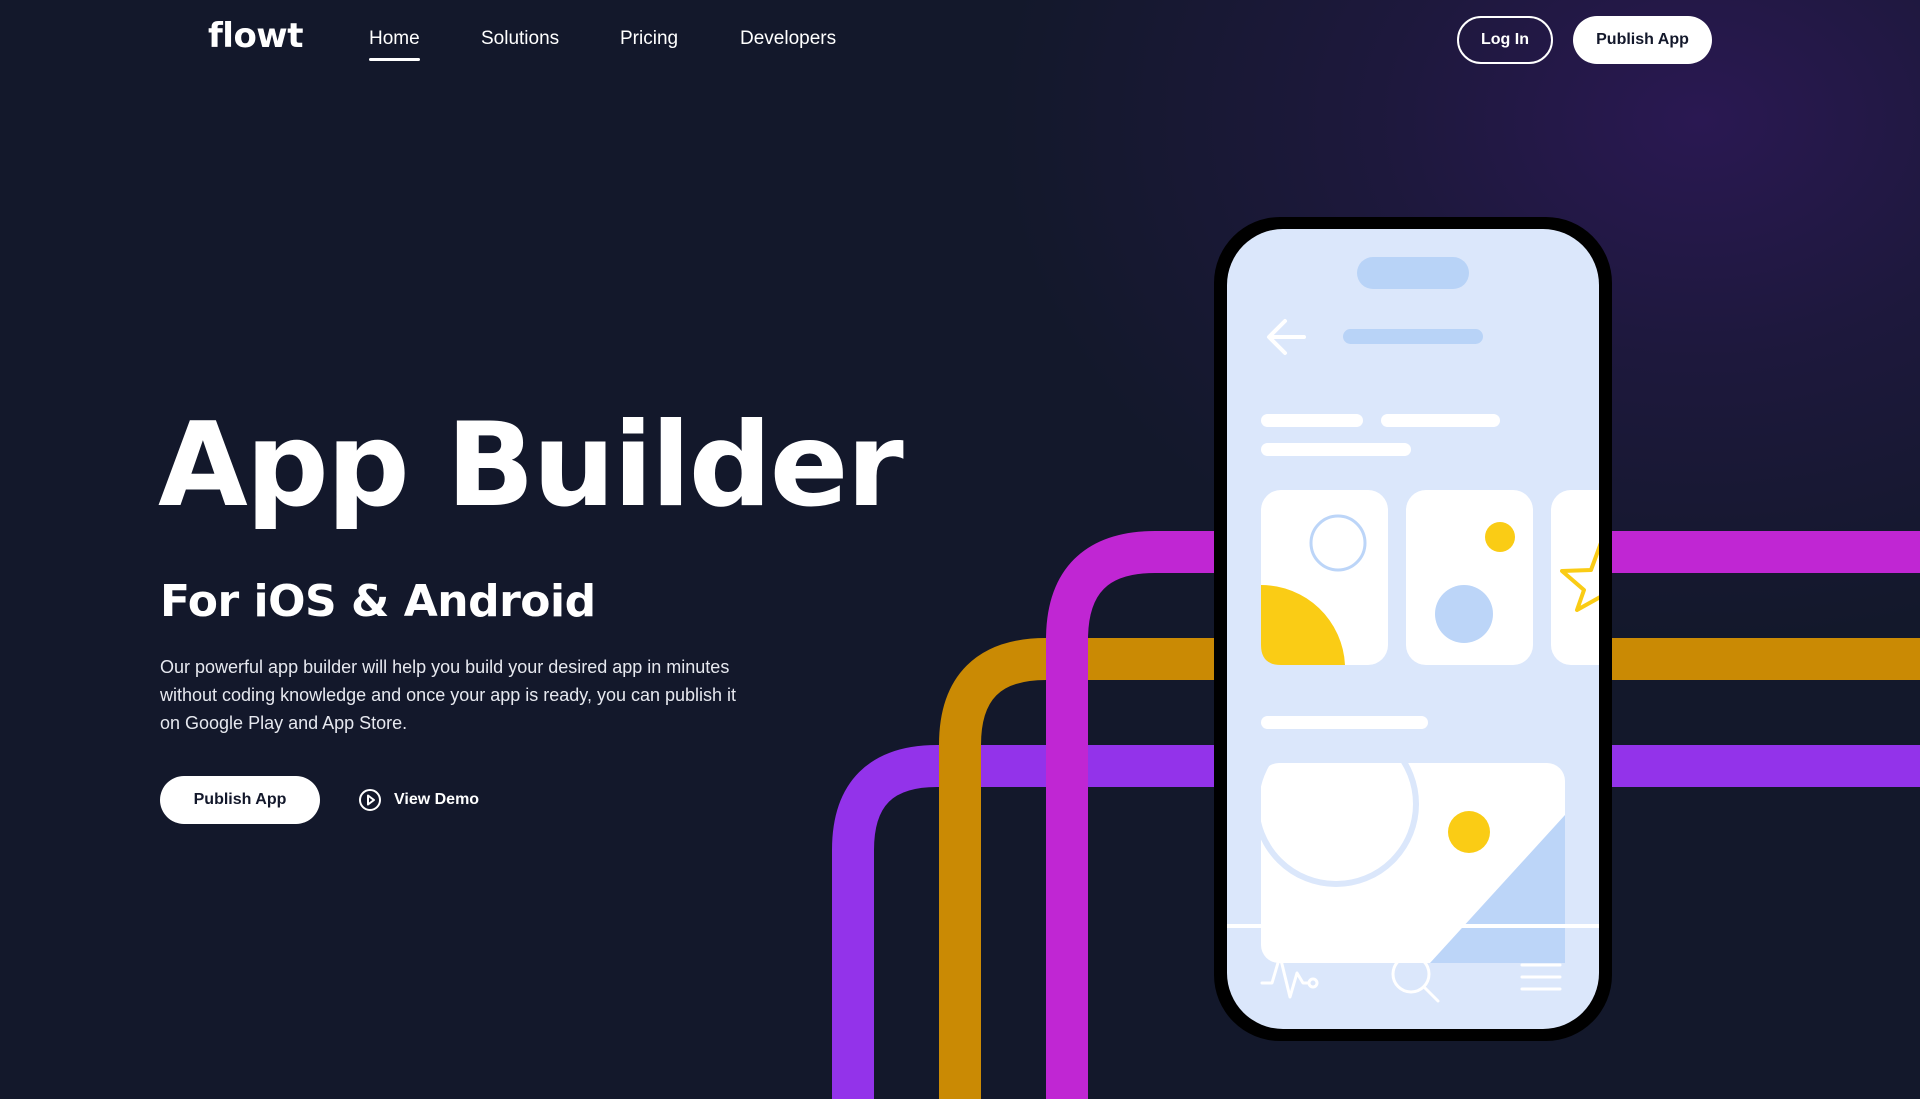 Image resolution: width=1920 pixels, height=1099 pixels. I want to click on phone-screen, so click(1413, 629).